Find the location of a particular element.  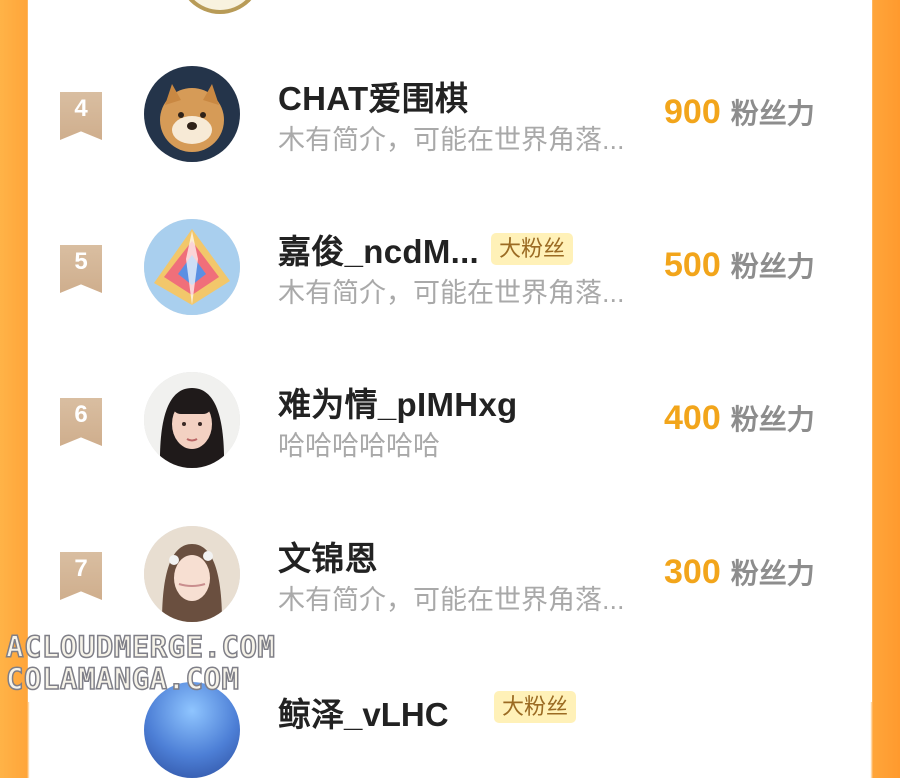

watermark-line-2: COLAMANGA.COM is located at coordinates (122, 679).